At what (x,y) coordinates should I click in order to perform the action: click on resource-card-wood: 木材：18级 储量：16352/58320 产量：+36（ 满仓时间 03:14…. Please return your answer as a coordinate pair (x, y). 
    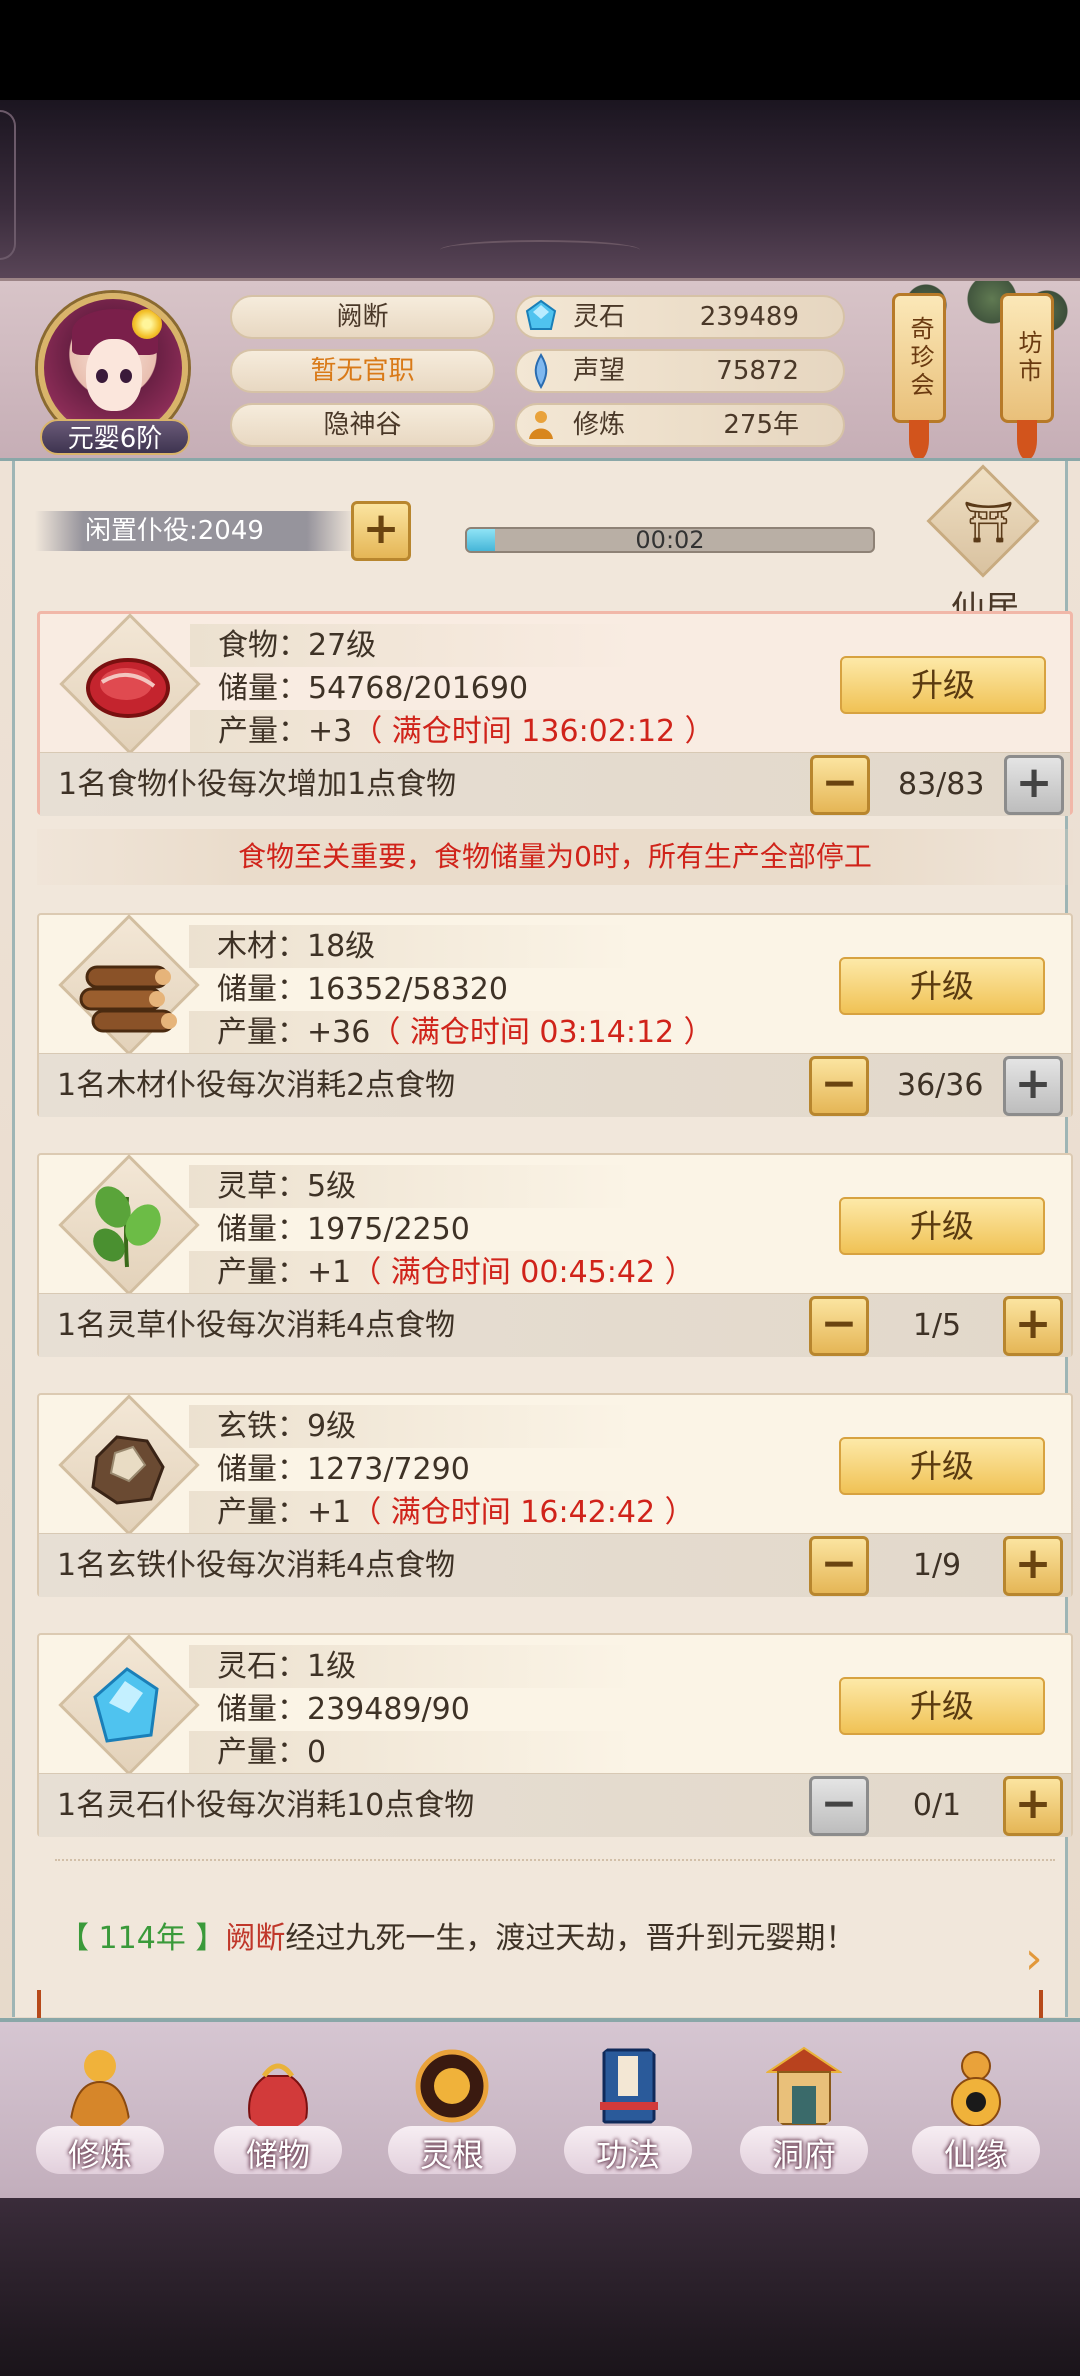
    Looking at the image, I should click on (555, 1015).